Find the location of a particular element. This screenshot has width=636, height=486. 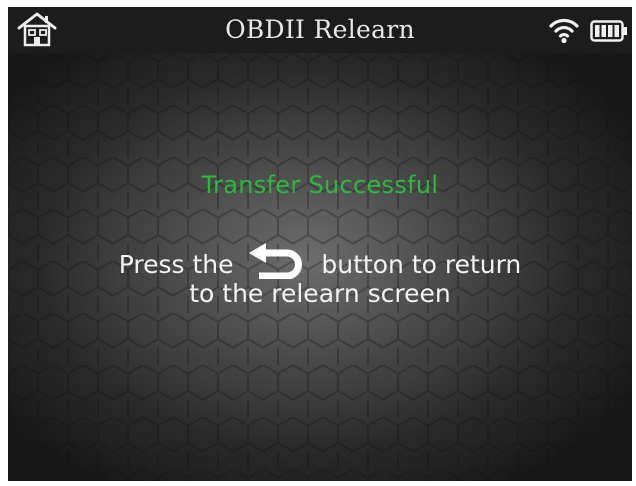

instruction-line-2: to the relearn screen is located at coordinates (320, 293).